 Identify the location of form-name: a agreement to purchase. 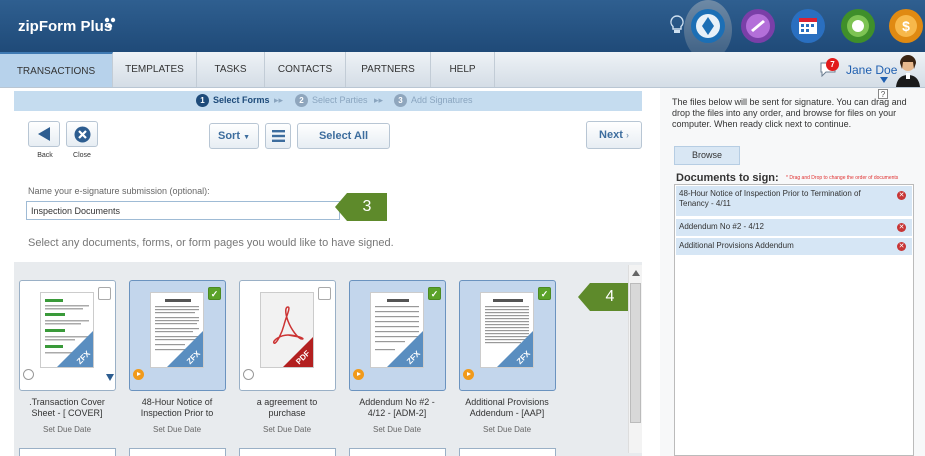
(287, 408).